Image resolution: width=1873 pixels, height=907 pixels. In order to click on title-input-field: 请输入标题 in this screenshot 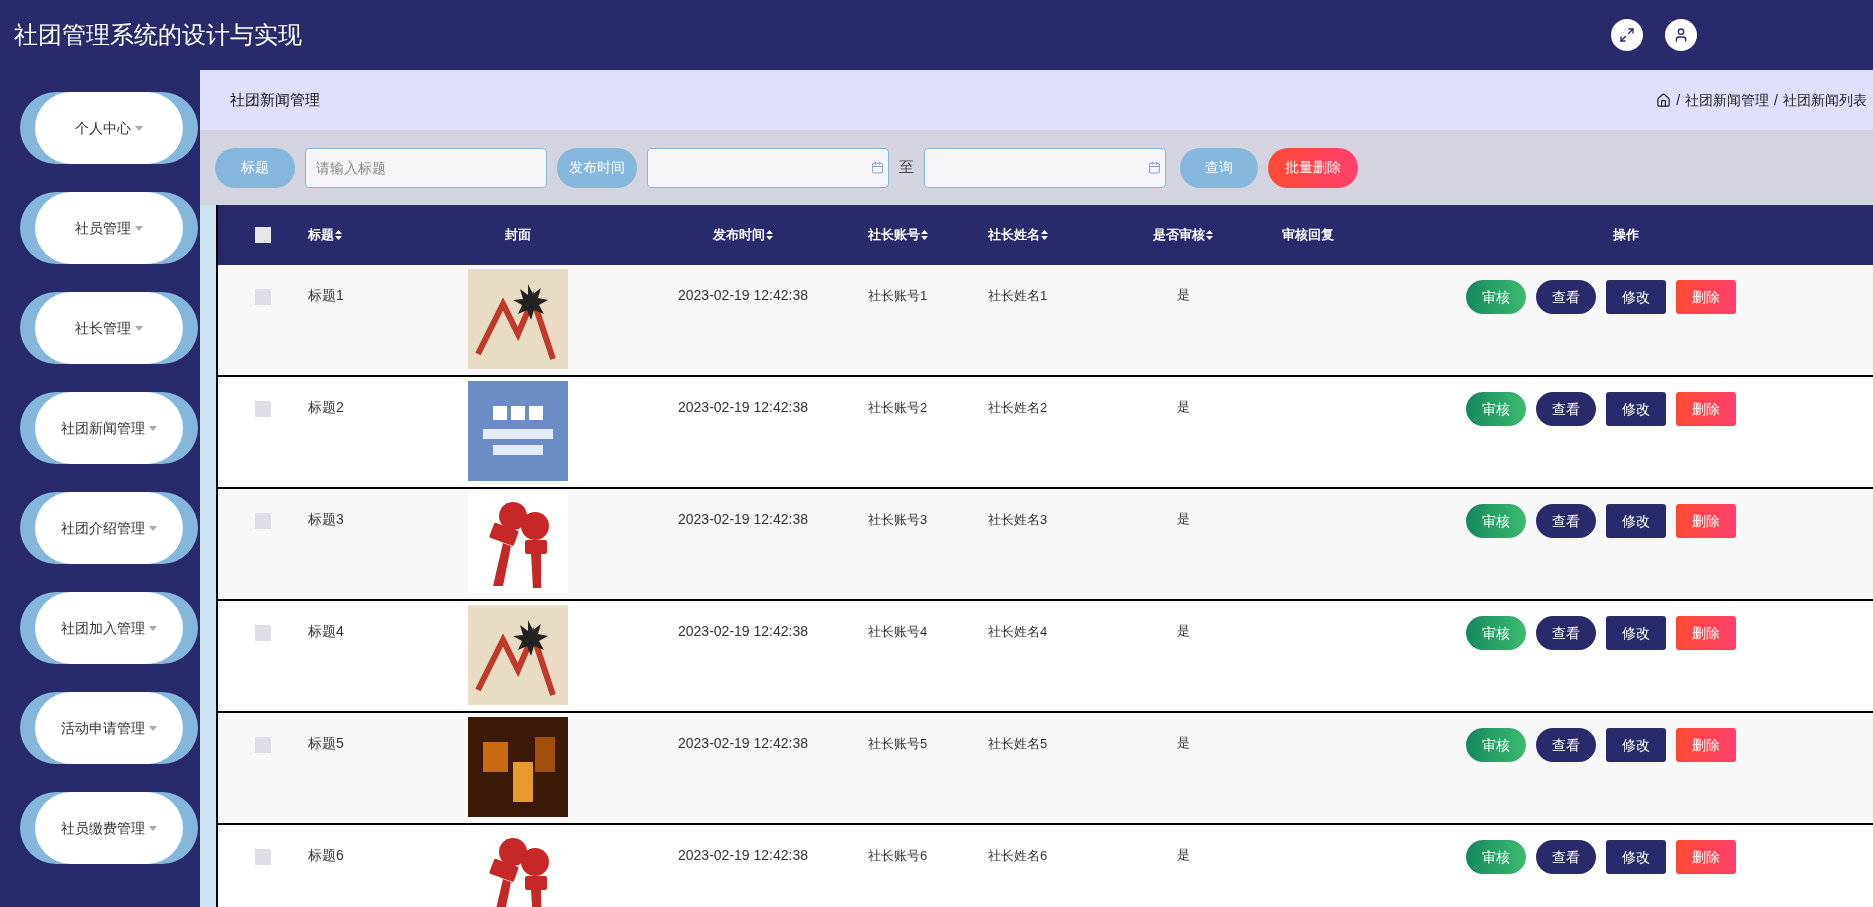, I will do `click(426, 167)`.